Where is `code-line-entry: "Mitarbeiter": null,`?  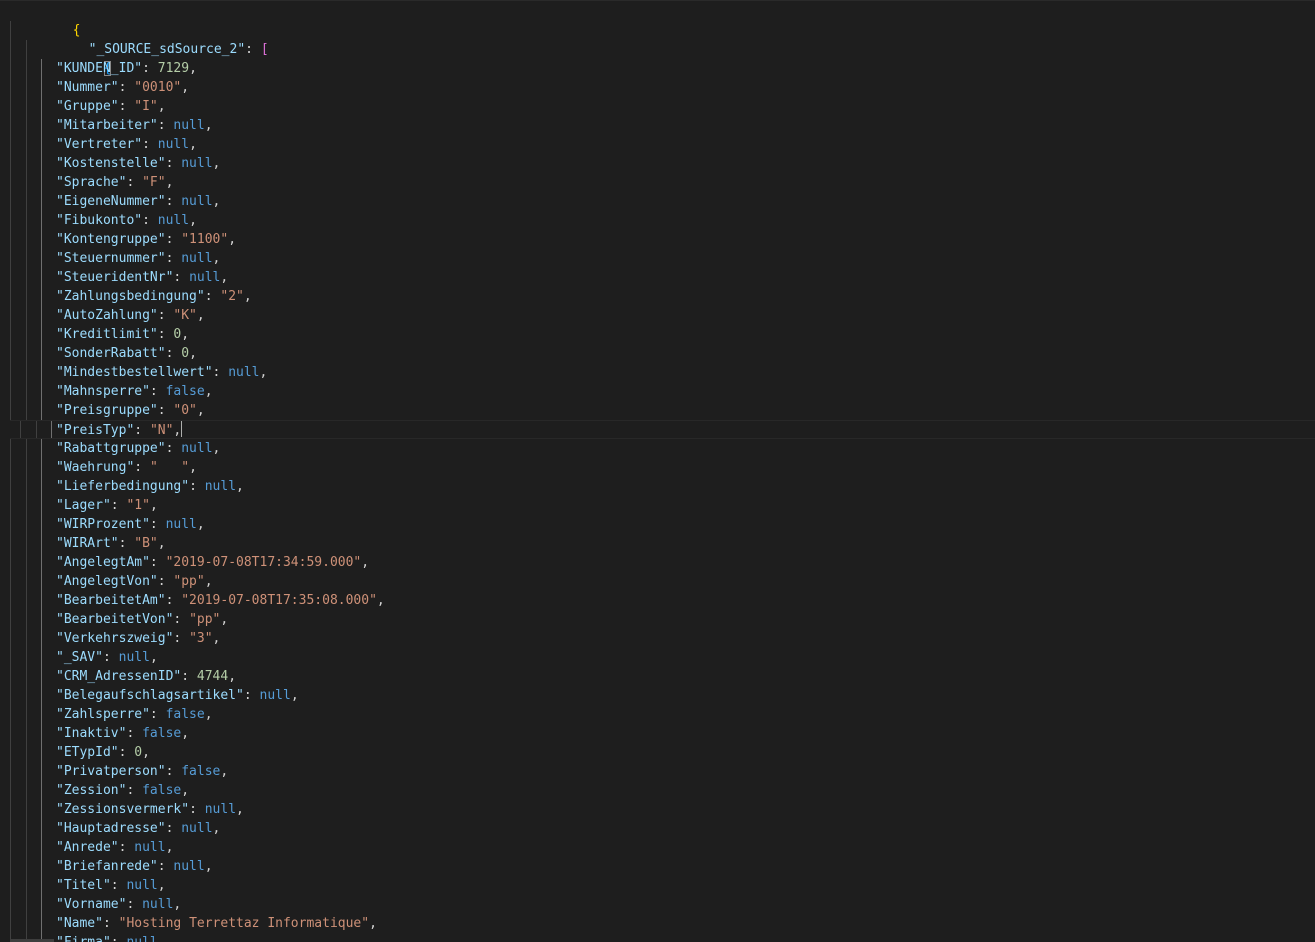 code-line-entry: "Mitarbeiter": null, is located at coordinates (657, 125).